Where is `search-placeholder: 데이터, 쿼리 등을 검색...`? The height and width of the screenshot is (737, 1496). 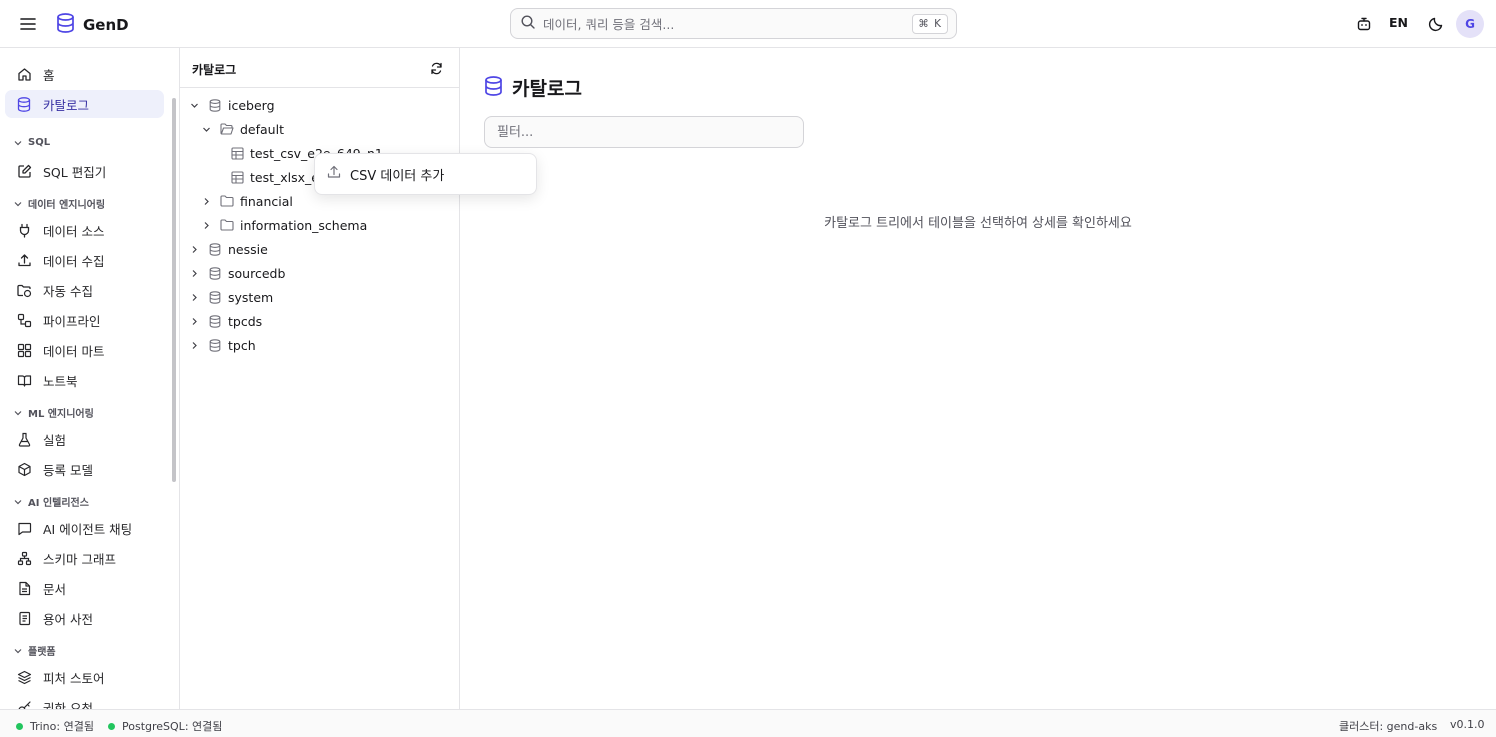 search-placeholder: 데이터, 쿼리 등을 검색... is located at coordinates (609, 24).